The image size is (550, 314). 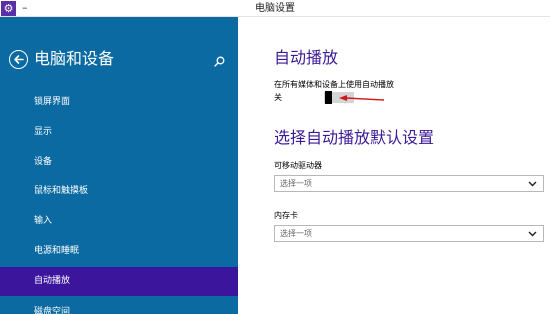 What do you see at coordinates (119, 221) in the screenshot?
I see `sidebar-item-input: 输入` at bounding box center [119, 221].